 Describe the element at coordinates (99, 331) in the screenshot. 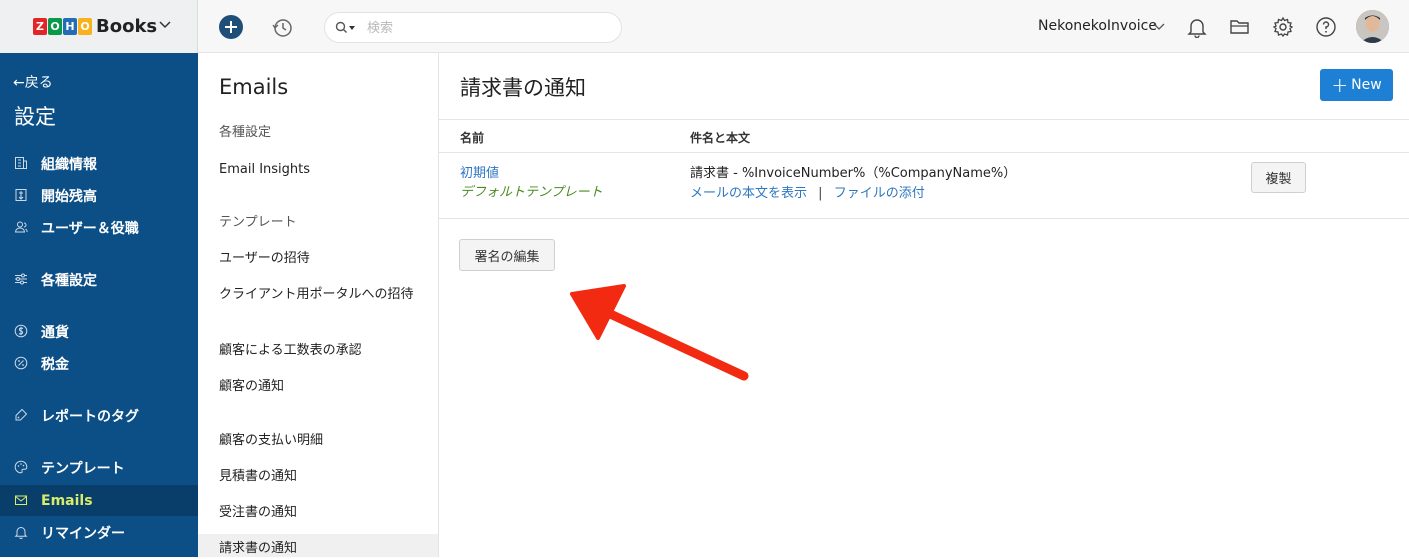

I see `sidebar-item-currencies: 通貨` at that location.